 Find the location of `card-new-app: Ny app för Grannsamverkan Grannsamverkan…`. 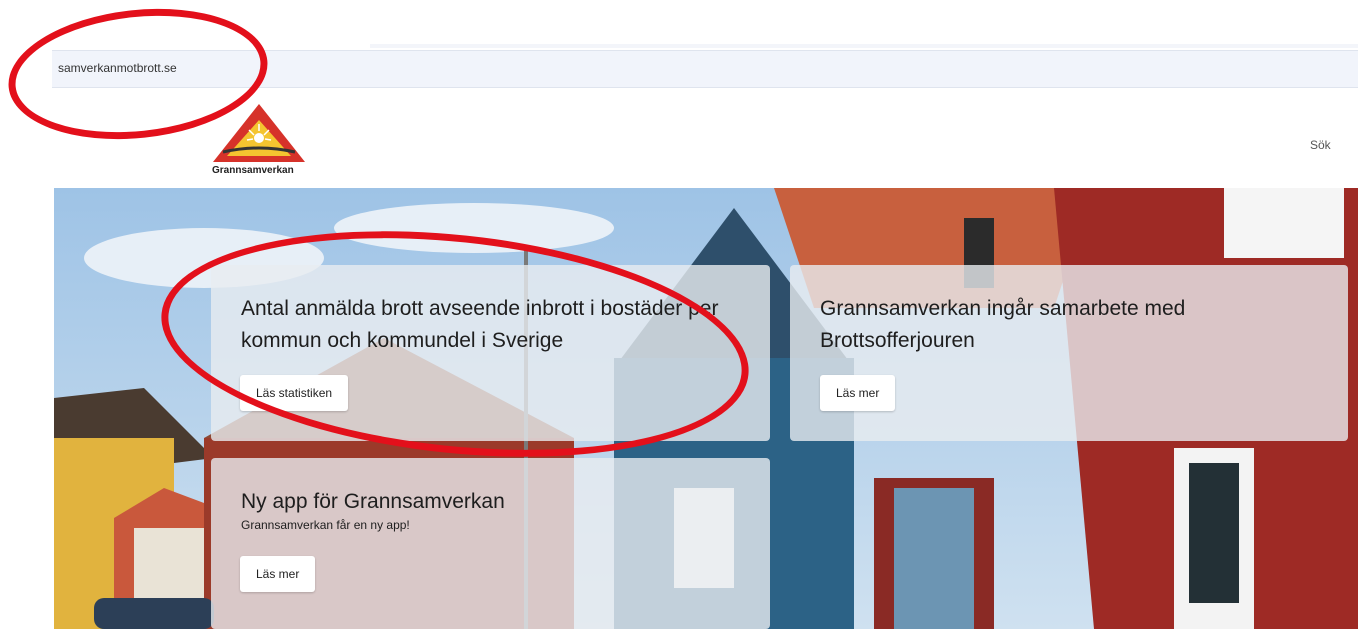

card-new-app: Ny app för Grannsamverkan Grannsamverkan… is located at coordinates (490, 543).